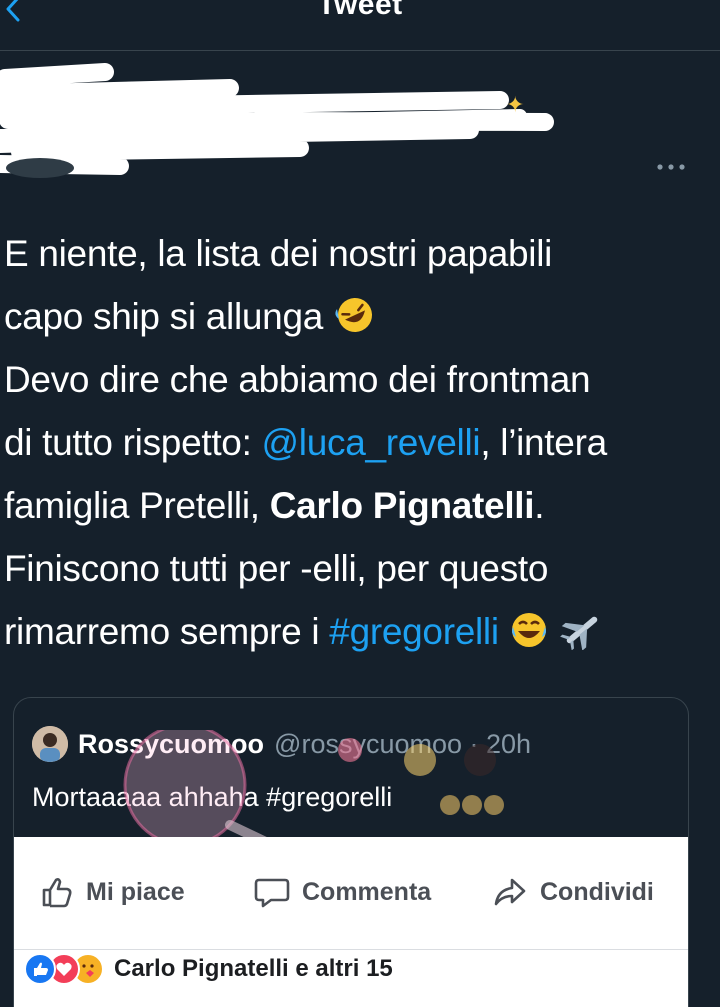 This screenshot has width=720, height=1007. Describe the element at coordinates (403, 744) in the screenshot. I see `quoted-author-handle: @rossycuomoo · 20h` at that location.